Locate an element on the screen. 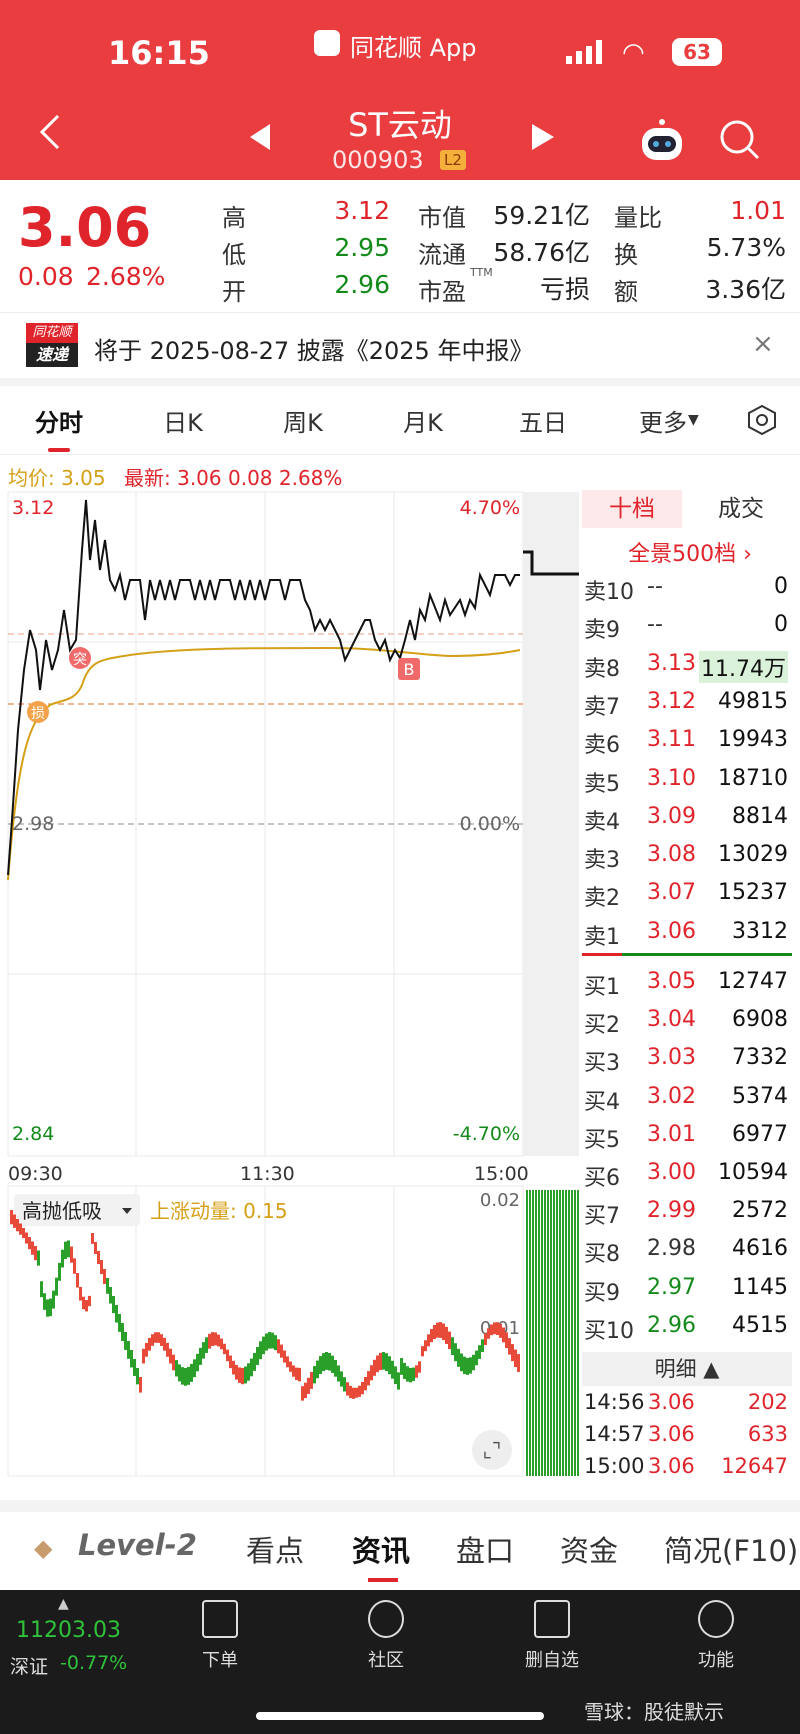 Image resolution: width=800 pixels, height=1734 pixels. volume-ratio-value: 1.01 is located at coordinates (758, 210).